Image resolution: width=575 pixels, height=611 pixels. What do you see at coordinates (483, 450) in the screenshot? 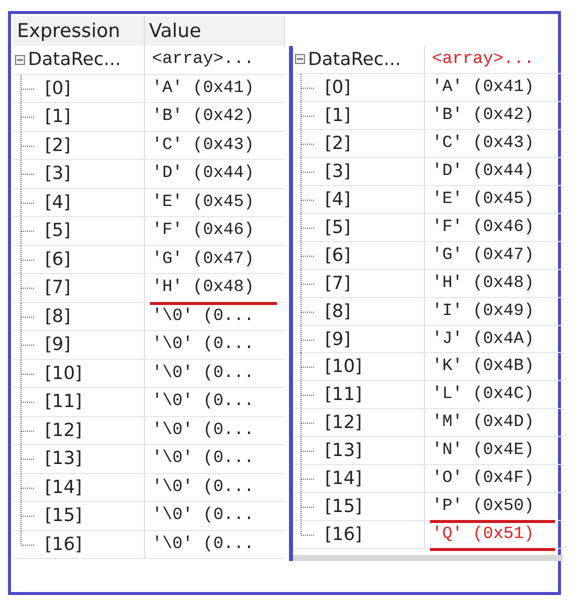
I see `value-text: 'N' (0x4E)` at bounding box center [483, 450].